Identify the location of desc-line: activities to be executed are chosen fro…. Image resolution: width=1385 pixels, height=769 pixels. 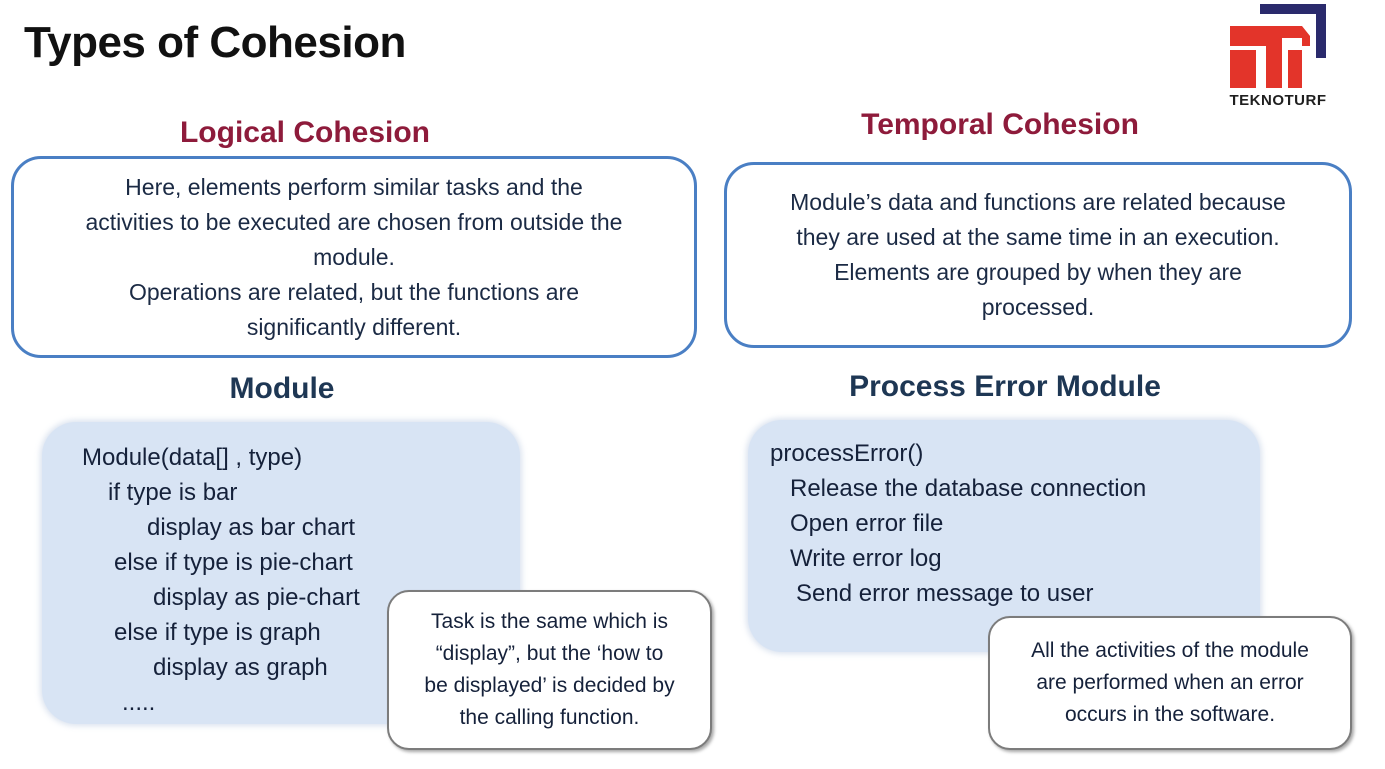
(354, 221).